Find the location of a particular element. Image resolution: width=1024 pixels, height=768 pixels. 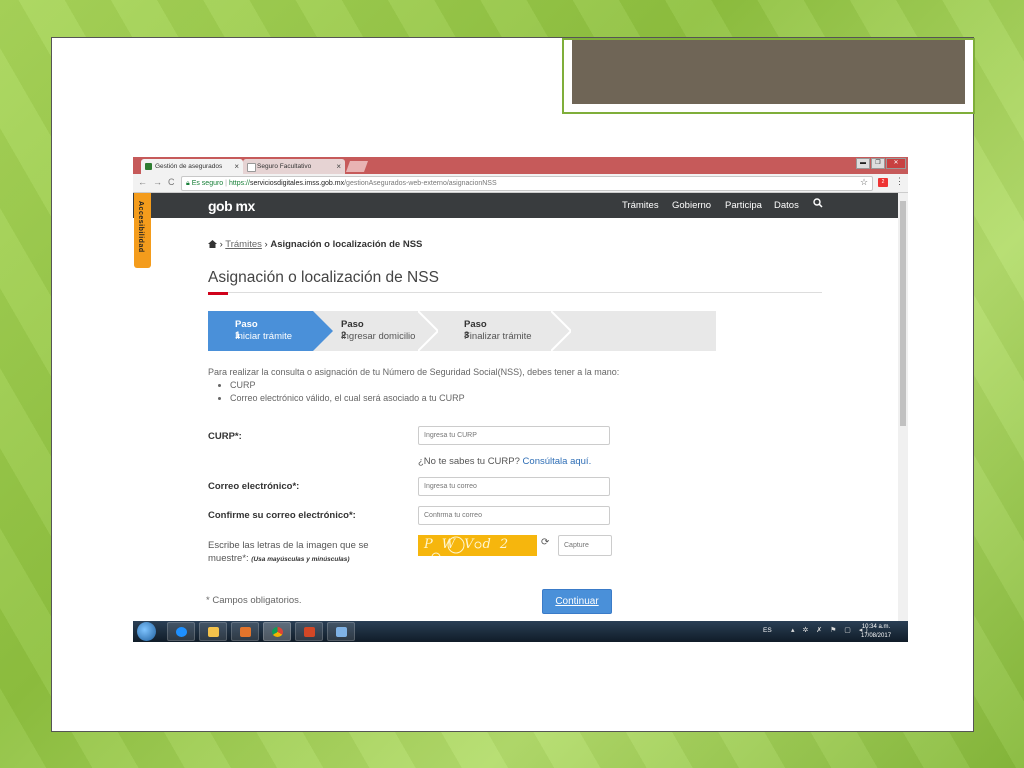

home-icon is located at coordinates (212, 244).